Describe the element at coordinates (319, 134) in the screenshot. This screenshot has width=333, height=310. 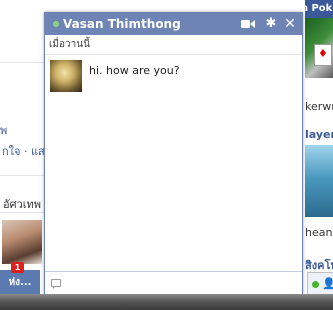
I see `background-link: layers` at that location.